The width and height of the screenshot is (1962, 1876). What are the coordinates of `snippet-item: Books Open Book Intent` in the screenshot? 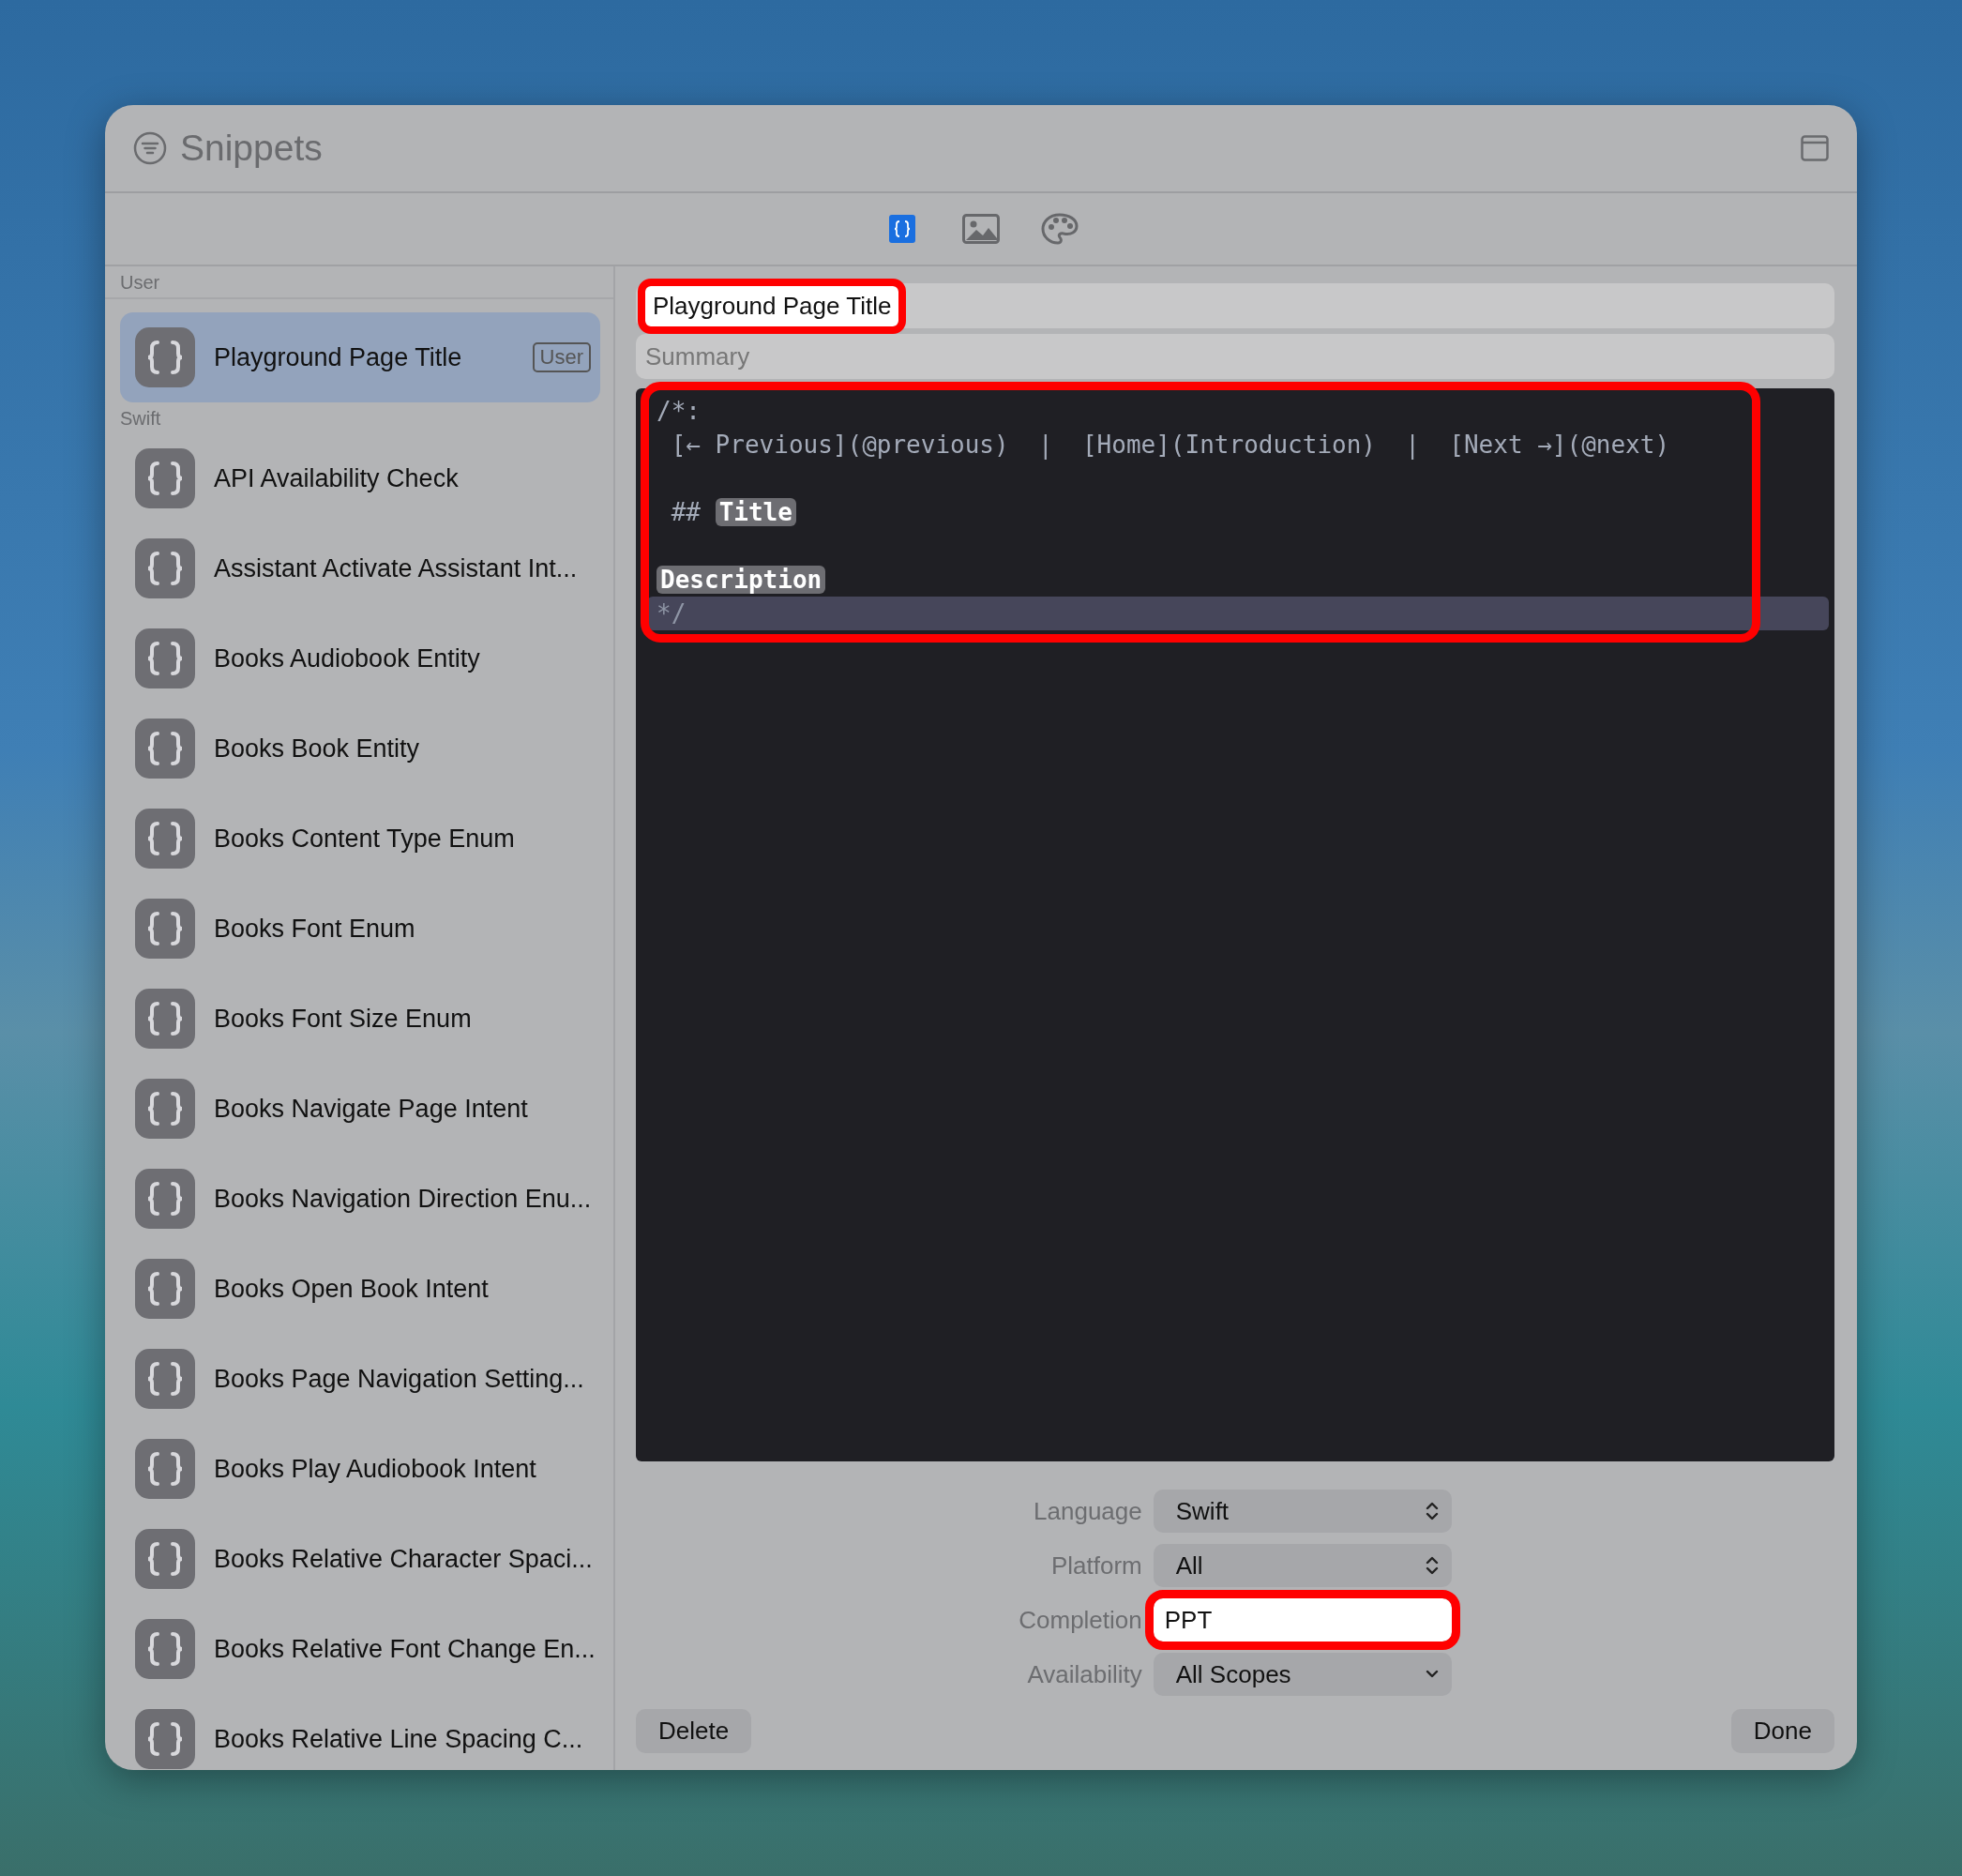 It's located at (360, 1289).